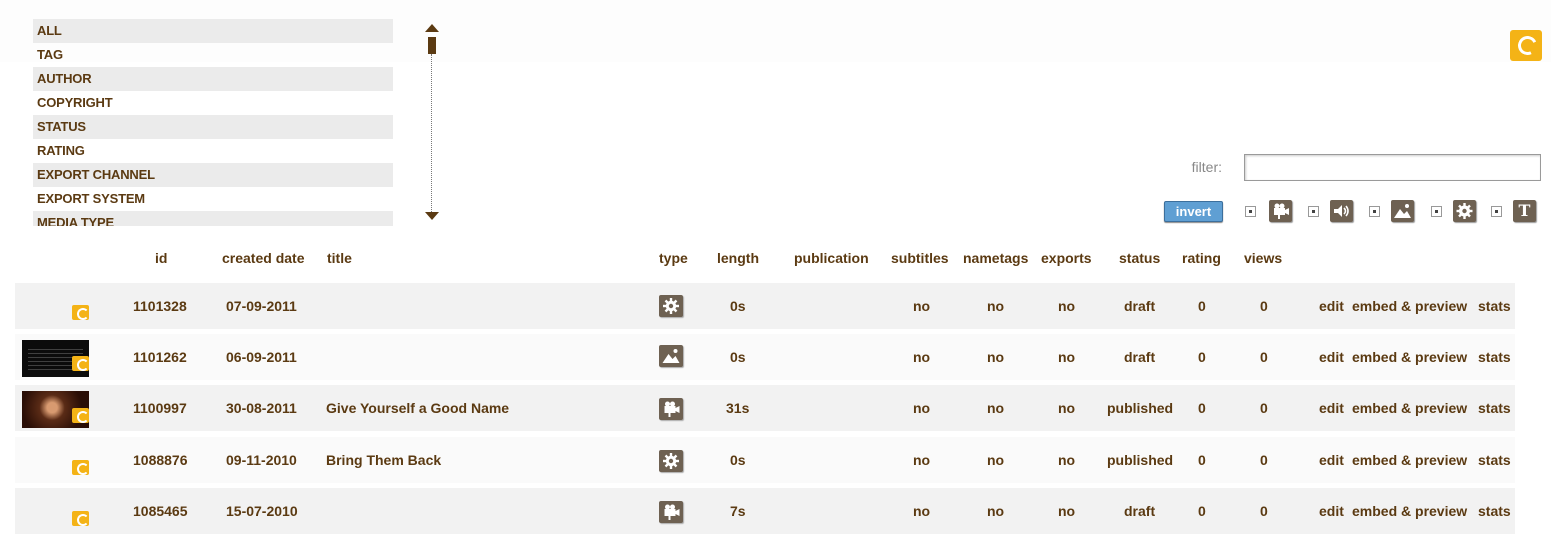  I want to click on column-header-length: length, so click(738, 258).